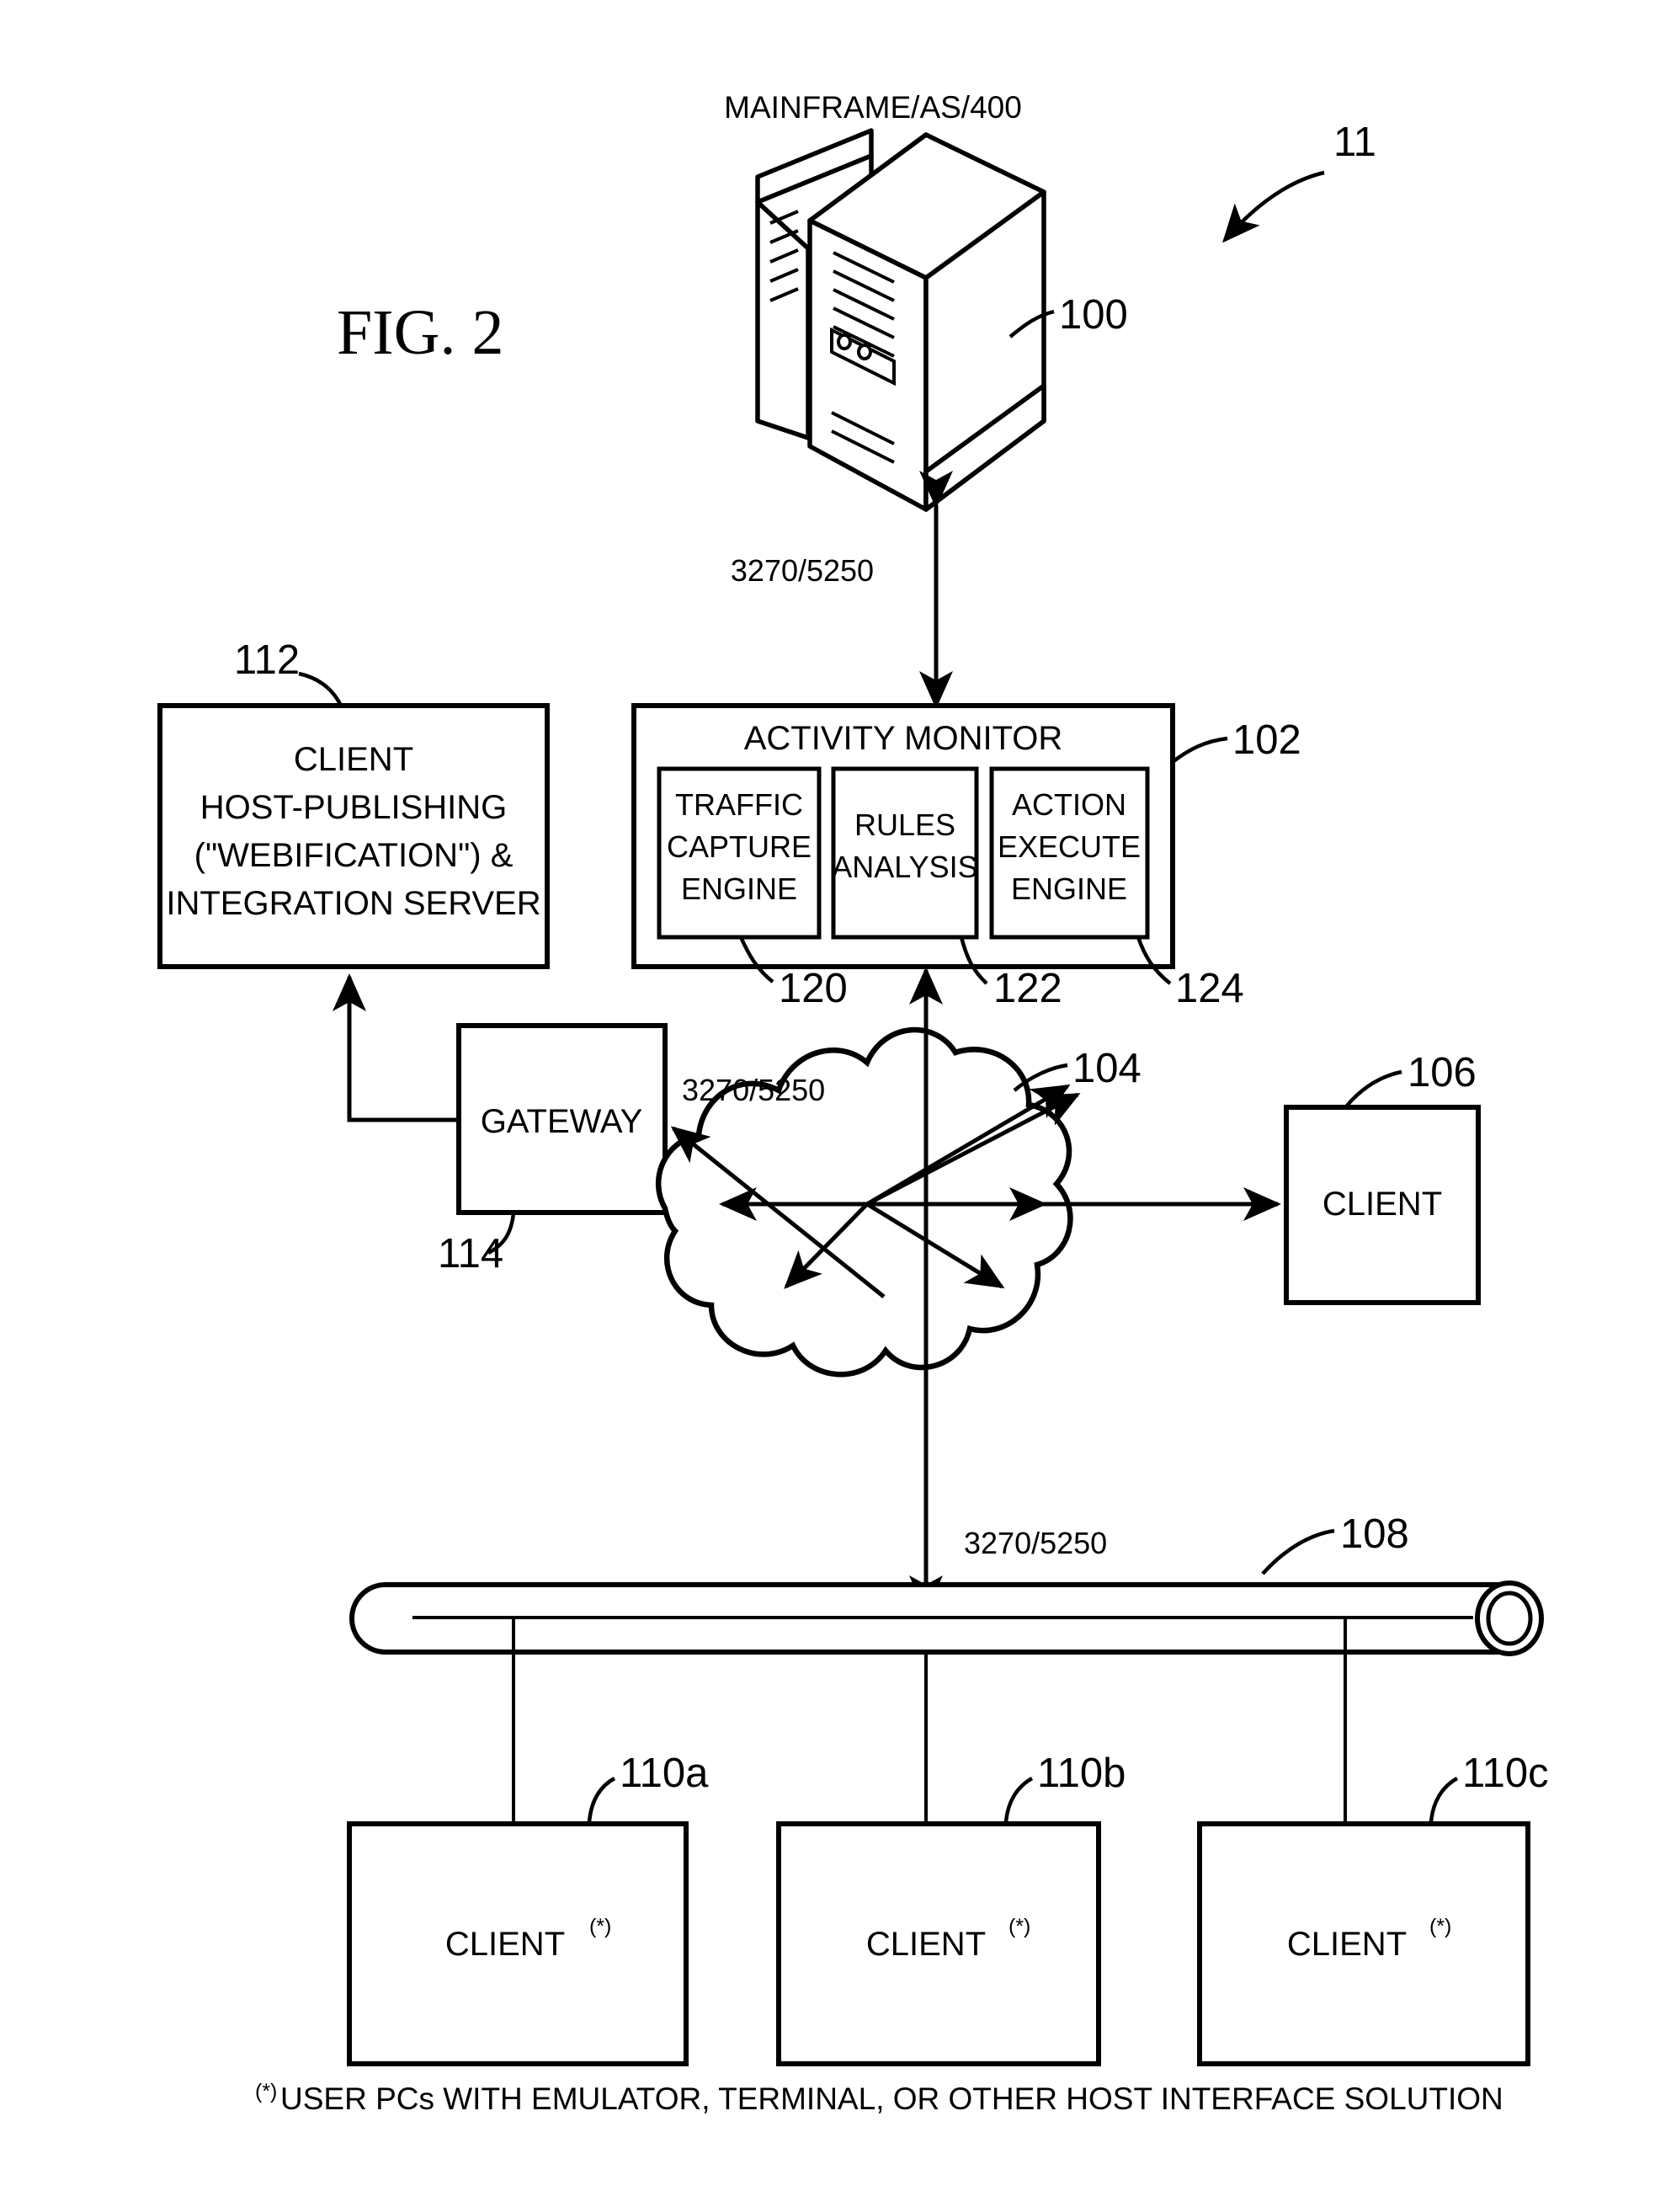 This screenshot has height=2212, width=1671. What do you see at coordinates (353, 903) in the screenshot?
I see `integration-server-line-4: INTEGRATION SERVER` at bounding box center [353, 903].